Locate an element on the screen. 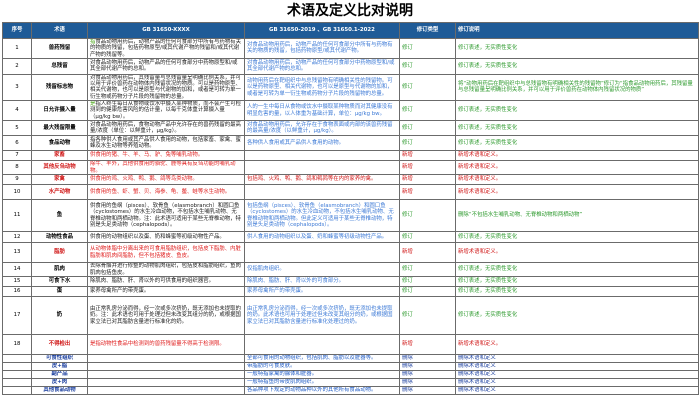 The height and width of the screenshot is (420, 700). old-definition-cell: 全部可食用的动物组织，包括肌肉、脂肪以及脏器等。 is located at coordinates (322, 359).